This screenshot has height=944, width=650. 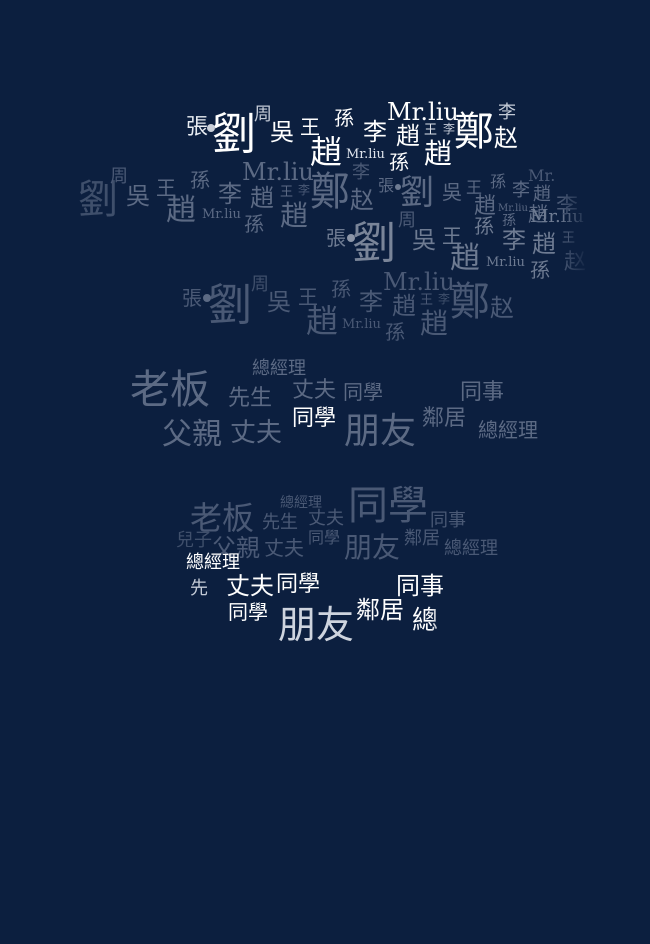 I want to click on word-zhang2: 張, so click(x=336, y=238).